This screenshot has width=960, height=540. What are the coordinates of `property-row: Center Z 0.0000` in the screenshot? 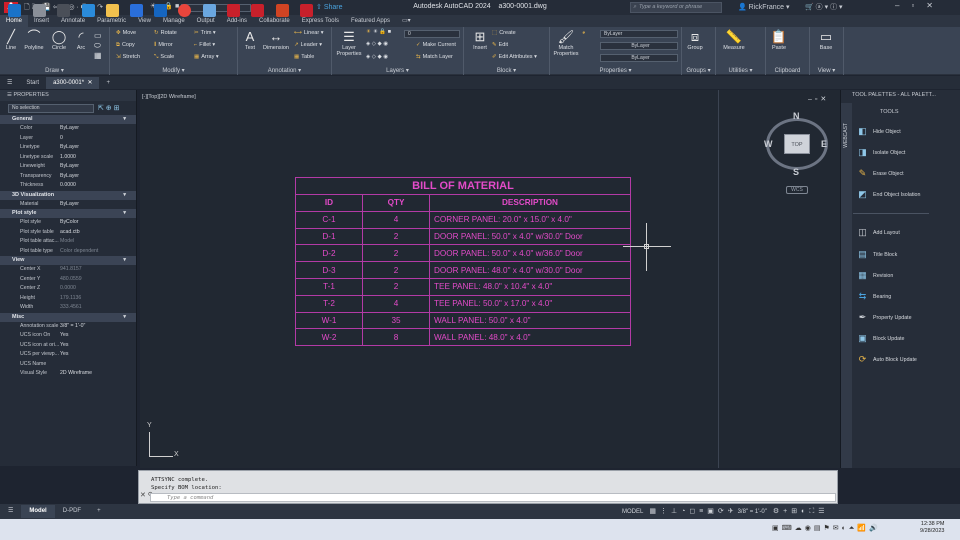 It's located at (68, 289).